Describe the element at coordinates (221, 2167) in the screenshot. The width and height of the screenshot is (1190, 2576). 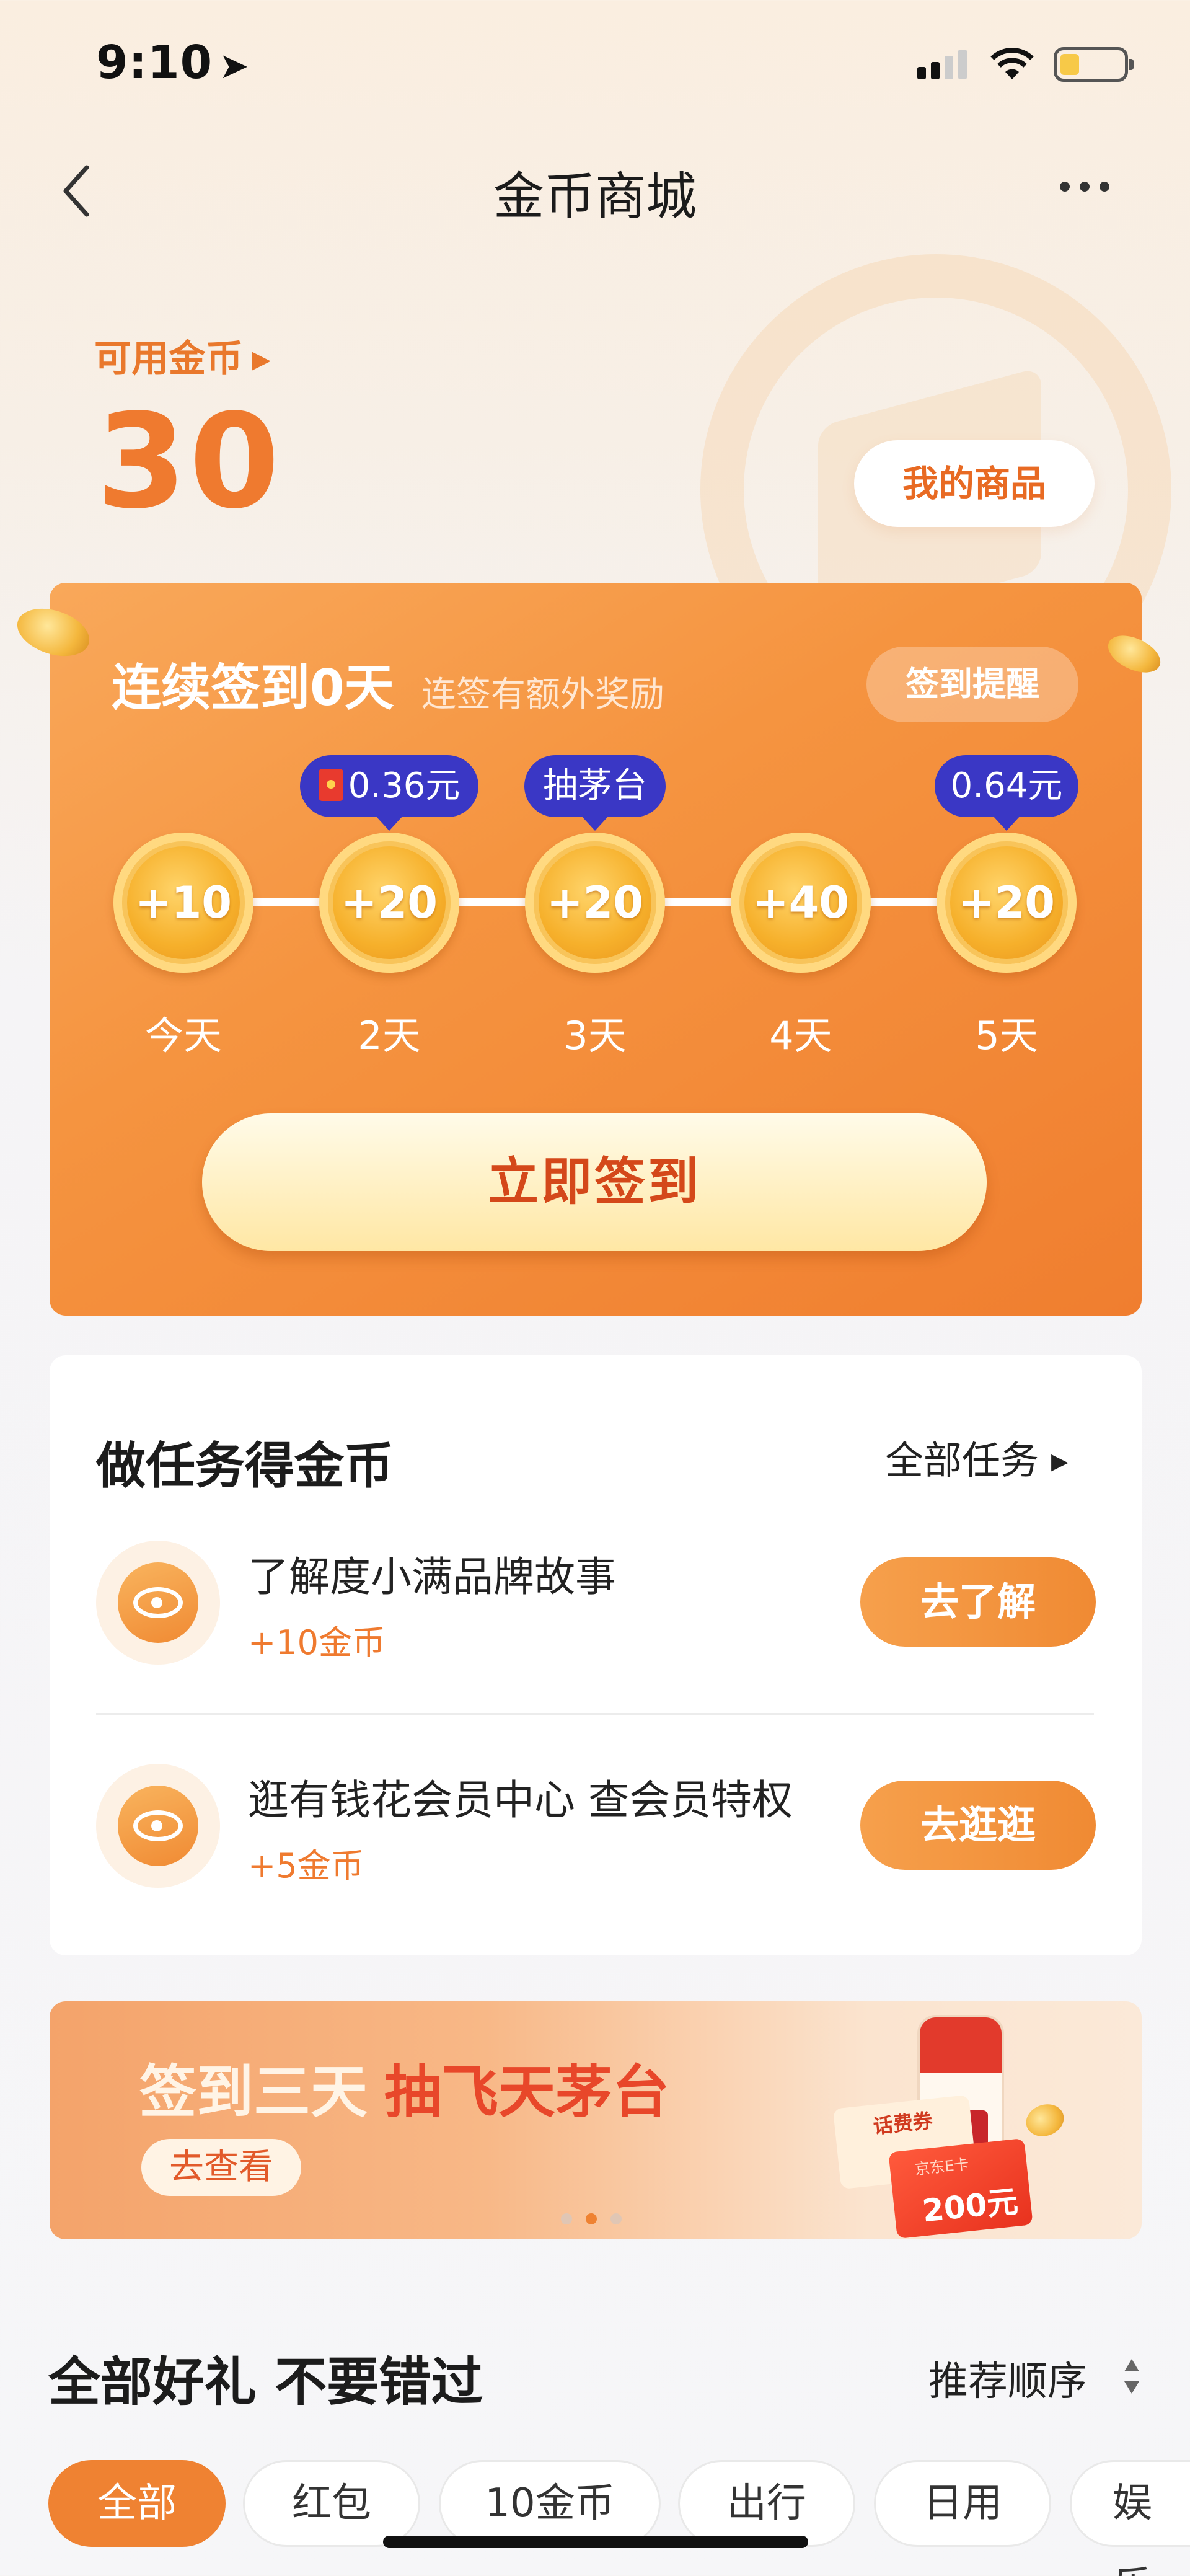
I see `banner-view-button: 去查看` at that location.